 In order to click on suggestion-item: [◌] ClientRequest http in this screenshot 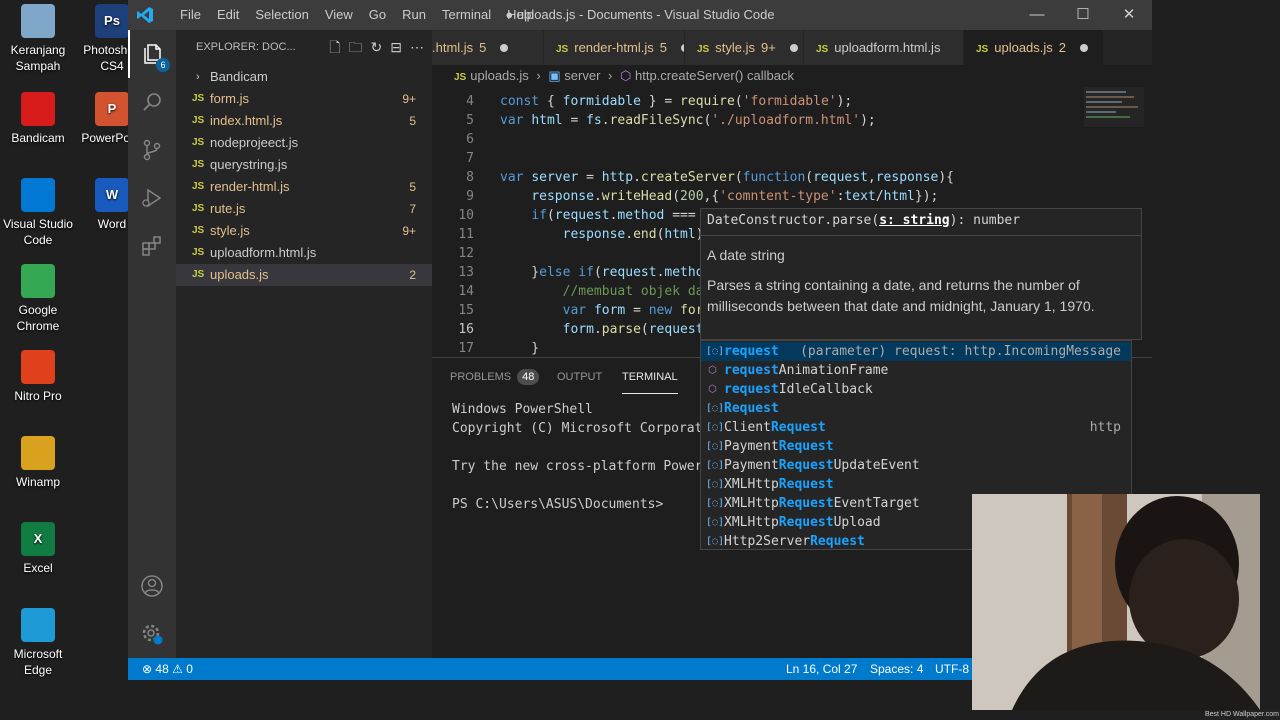, I will do `click(916, 427)`.